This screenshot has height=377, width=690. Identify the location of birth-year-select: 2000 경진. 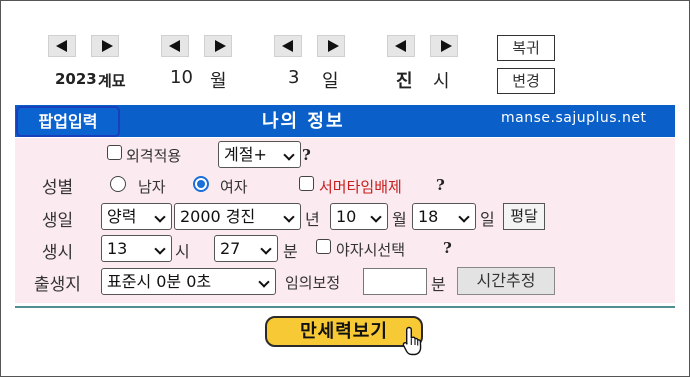
(237, 216).